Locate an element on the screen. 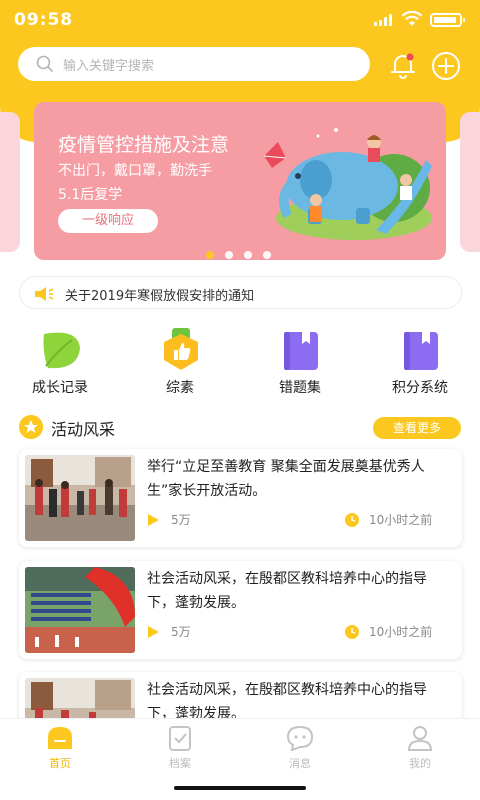 This screenshot has height=800, width=480. search-icon is located at coordinates (45, 64).